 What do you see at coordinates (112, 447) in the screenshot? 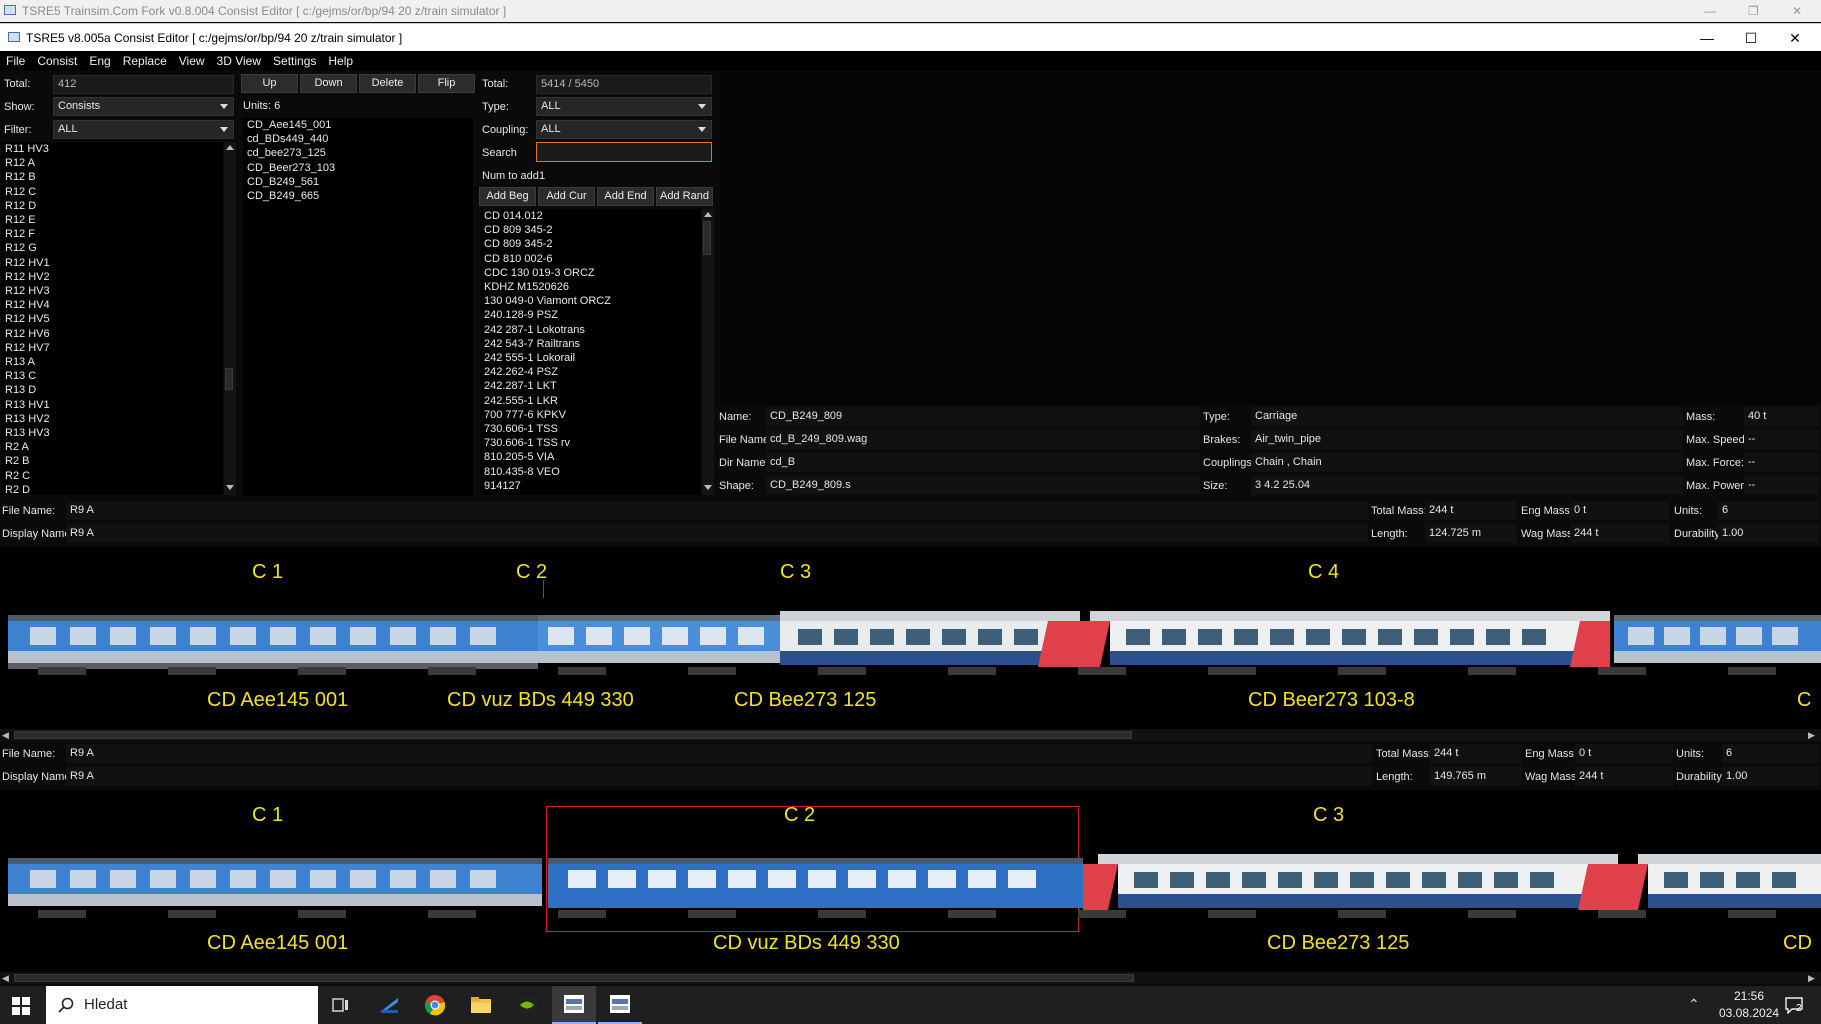
I see `consist-list-item: R2 A` at bounding box center [112, 447].